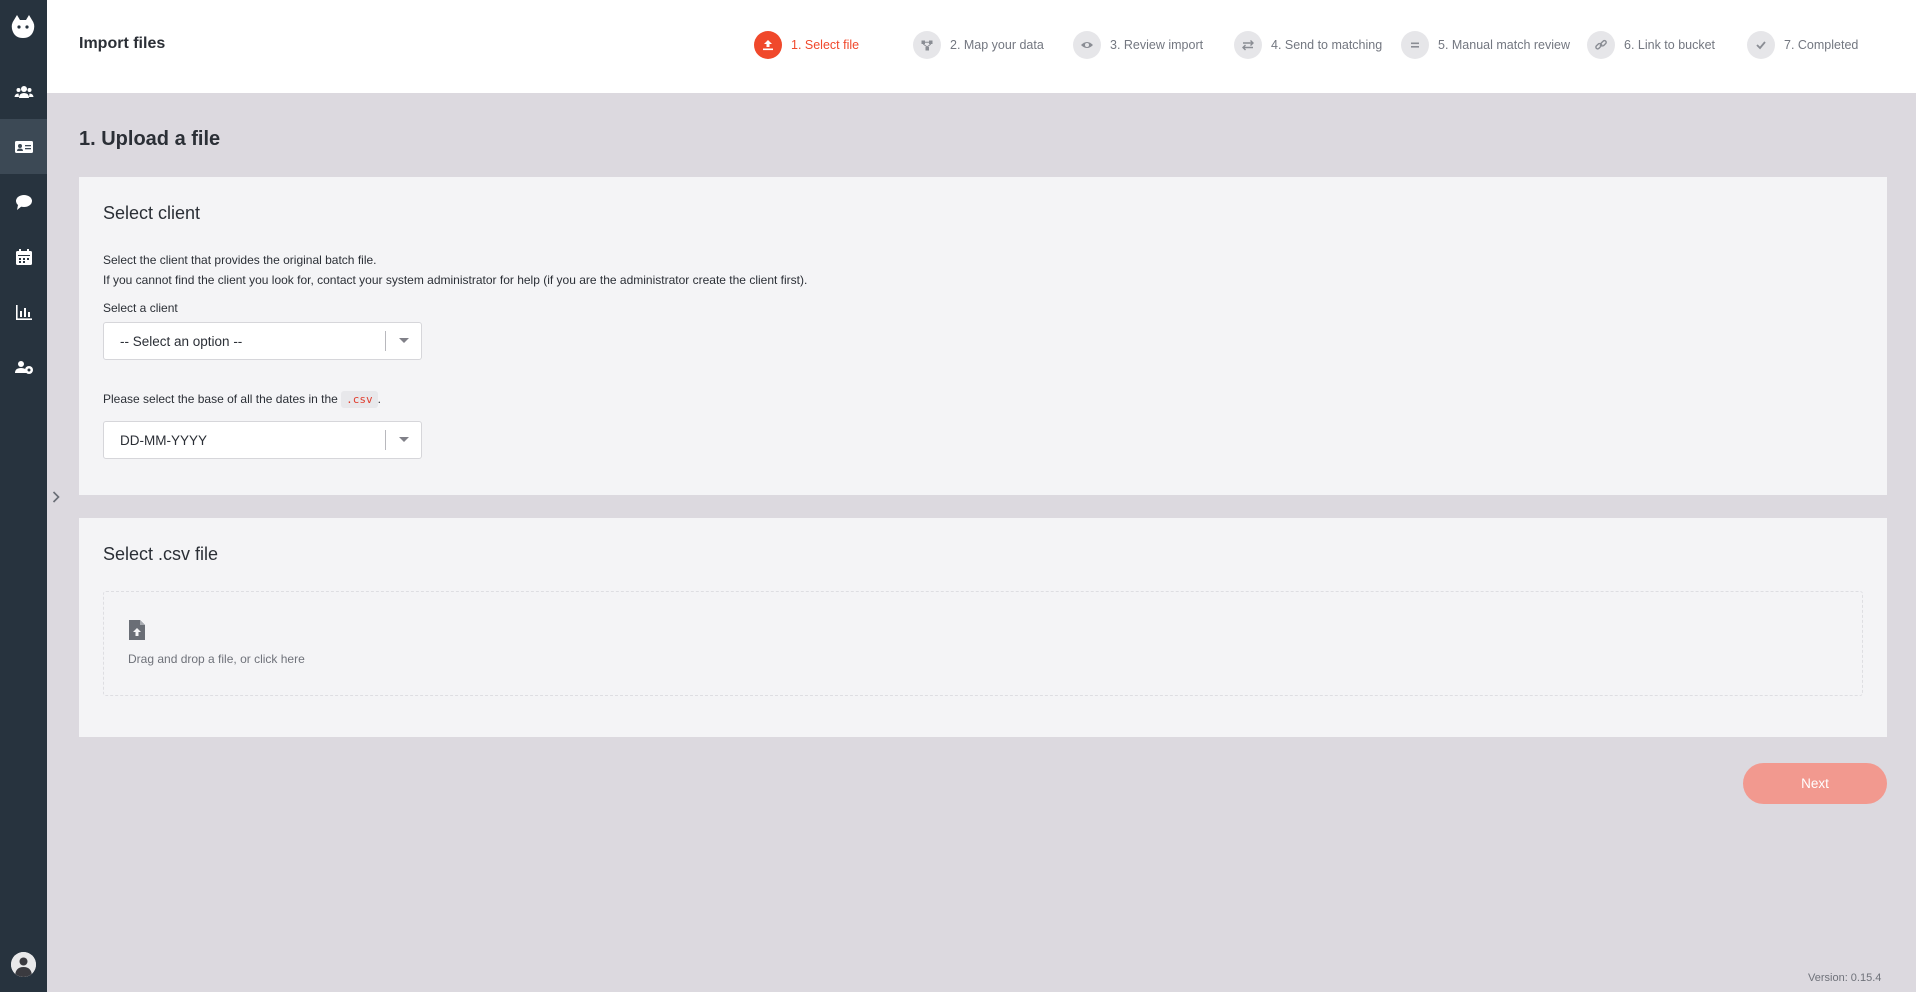  I want to click on step-send-to-matching: 4. Send to matching, so click(1308, 45).